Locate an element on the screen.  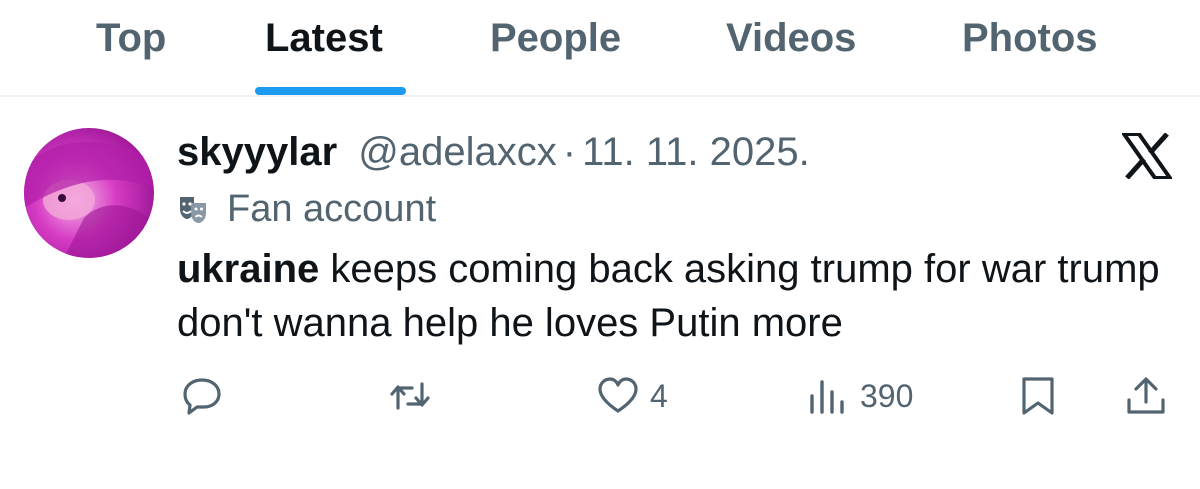
views-button: 390 is located at coordinates (859, 396).